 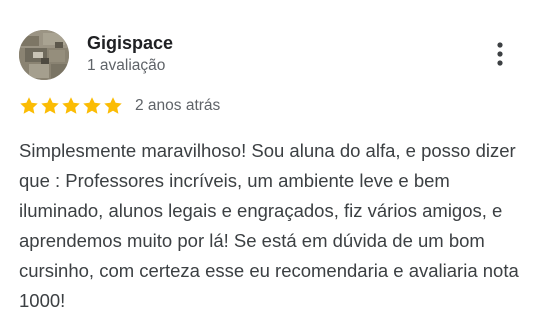 I want to click on star-rating, so click(x=71, y=106).